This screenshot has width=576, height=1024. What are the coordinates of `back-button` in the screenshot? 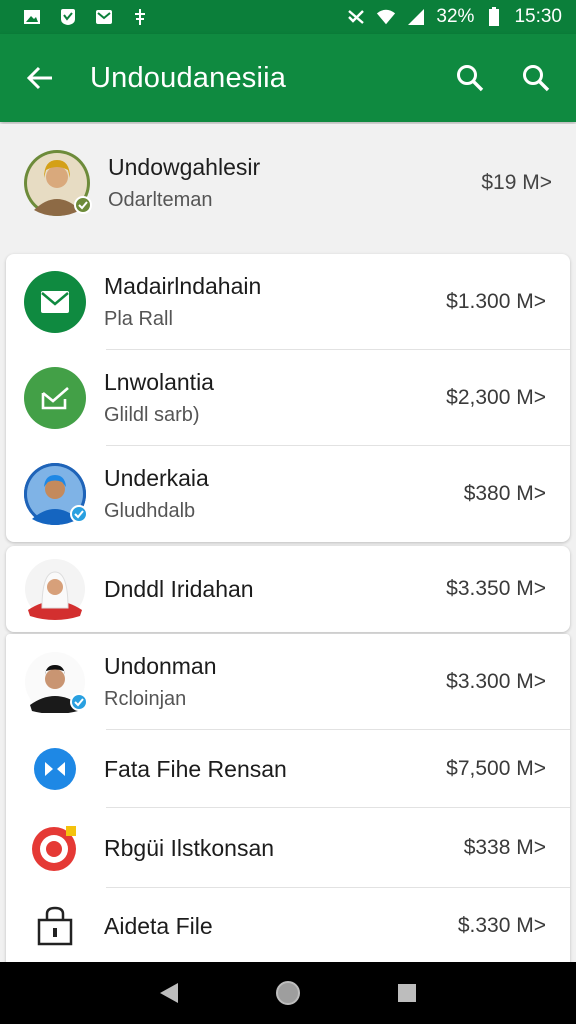 It's located at (40, 78).